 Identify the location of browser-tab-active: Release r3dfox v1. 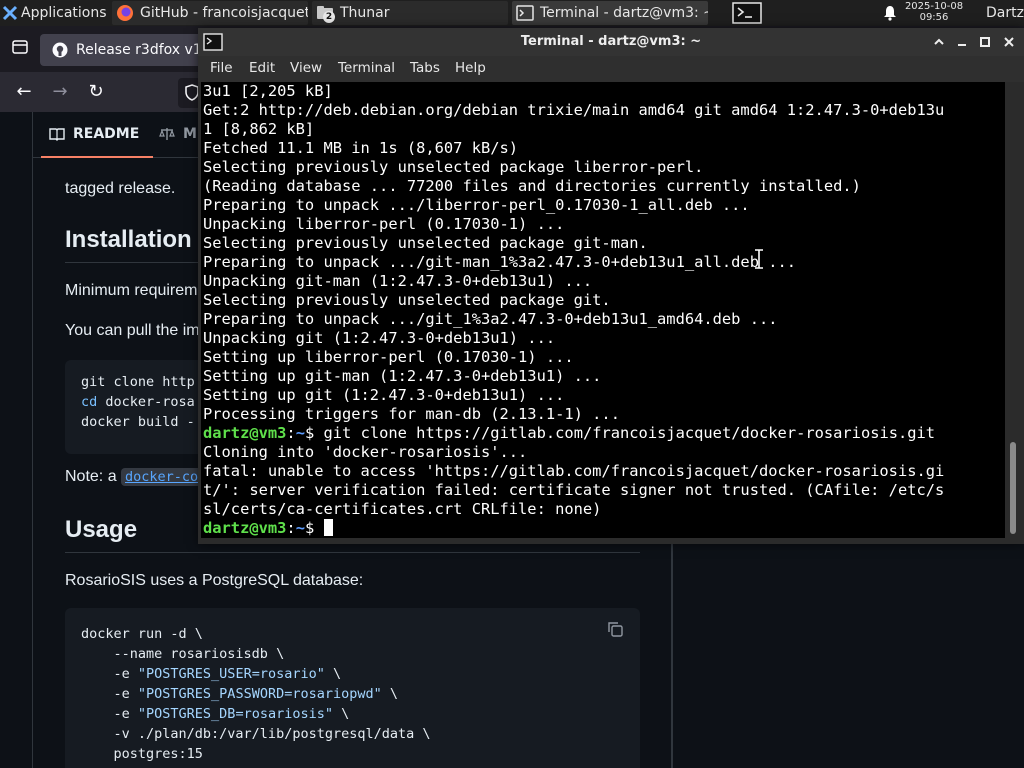
(125, 50).